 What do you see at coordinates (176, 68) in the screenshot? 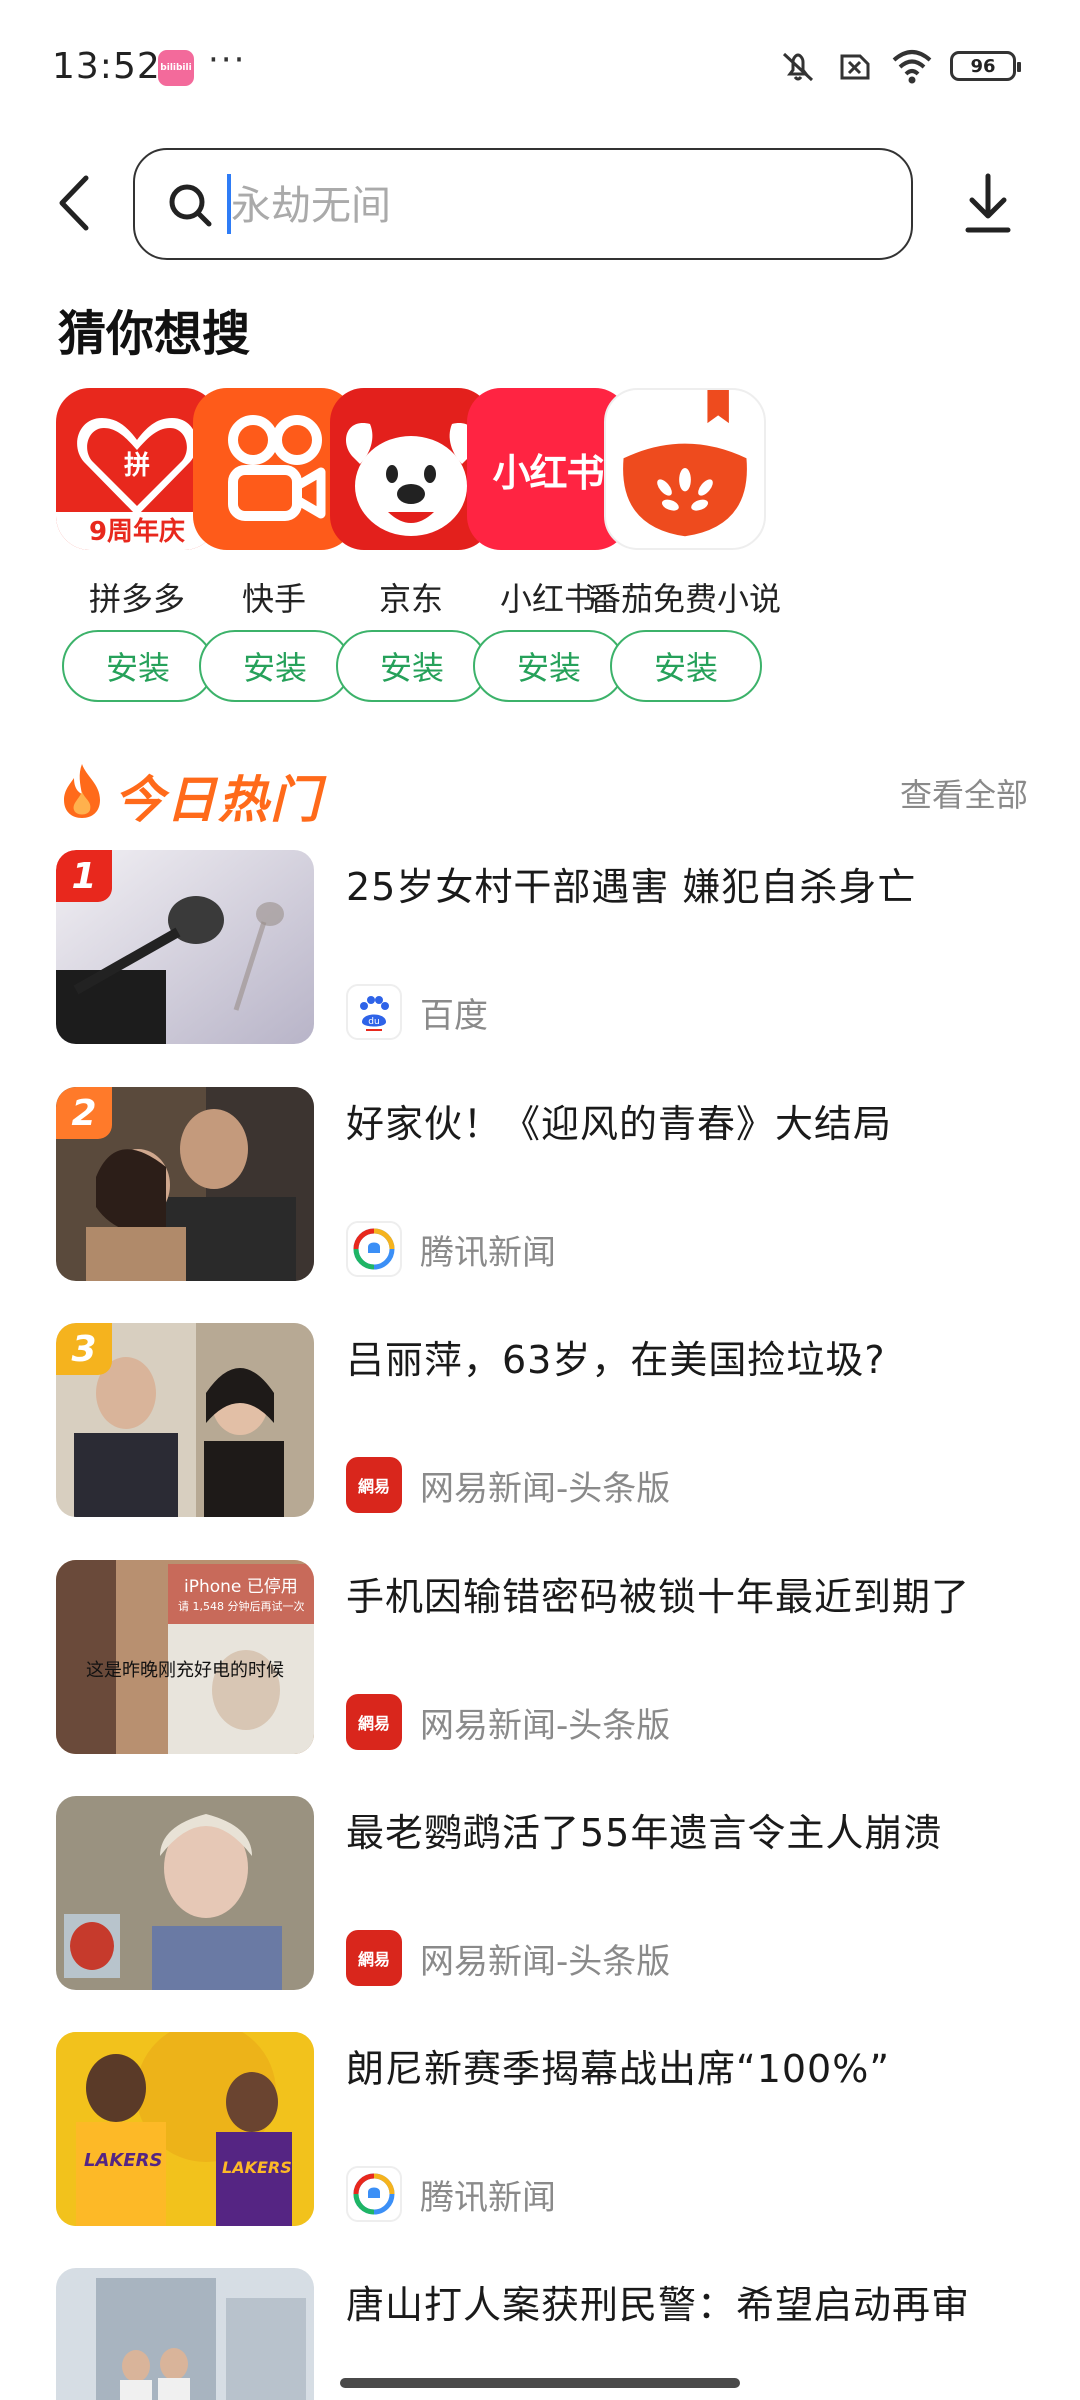
I see `bilibili-app-icon: bilibili` at bounding box center [176, 68].